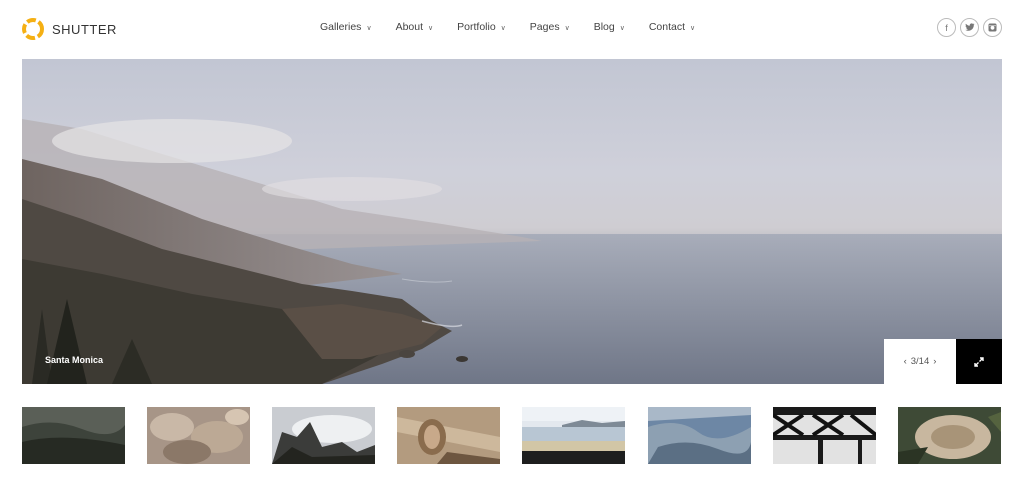  I want to click on thumbnail-aerial-town, so click(699, 435).